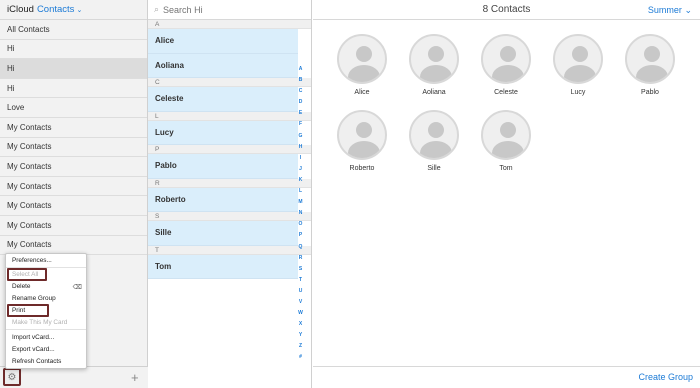 Image resolution: width=700 pixels, height=388 pixels. I want to click on contact-card-name: Pablo, so click(650, 92).